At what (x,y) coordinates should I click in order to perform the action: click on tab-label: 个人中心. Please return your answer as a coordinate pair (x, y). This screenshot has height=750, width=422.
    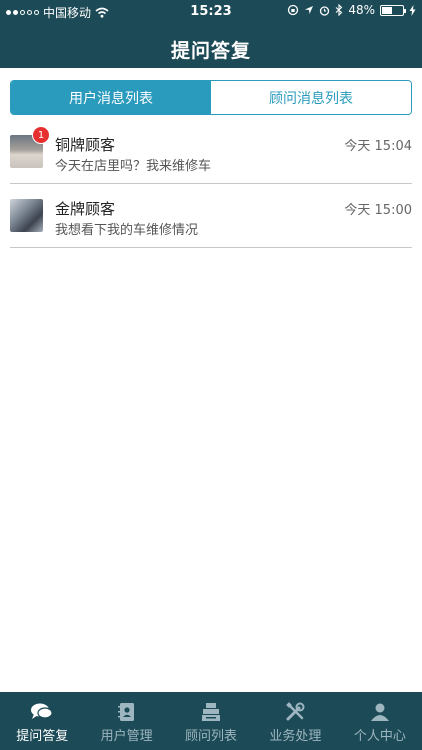
    Looking at the image, I should click on (379, 736).